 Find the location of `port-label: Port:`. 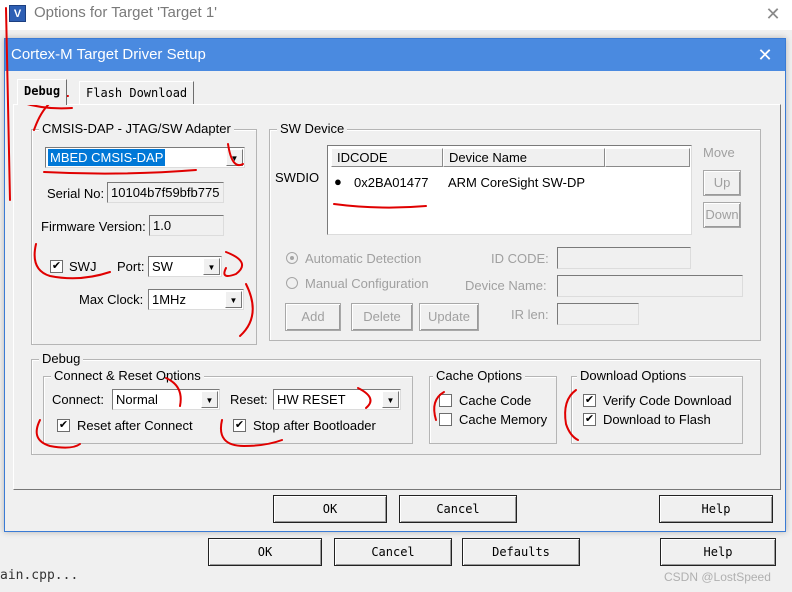

port-label: Port: is located at coordinates (131, 266).